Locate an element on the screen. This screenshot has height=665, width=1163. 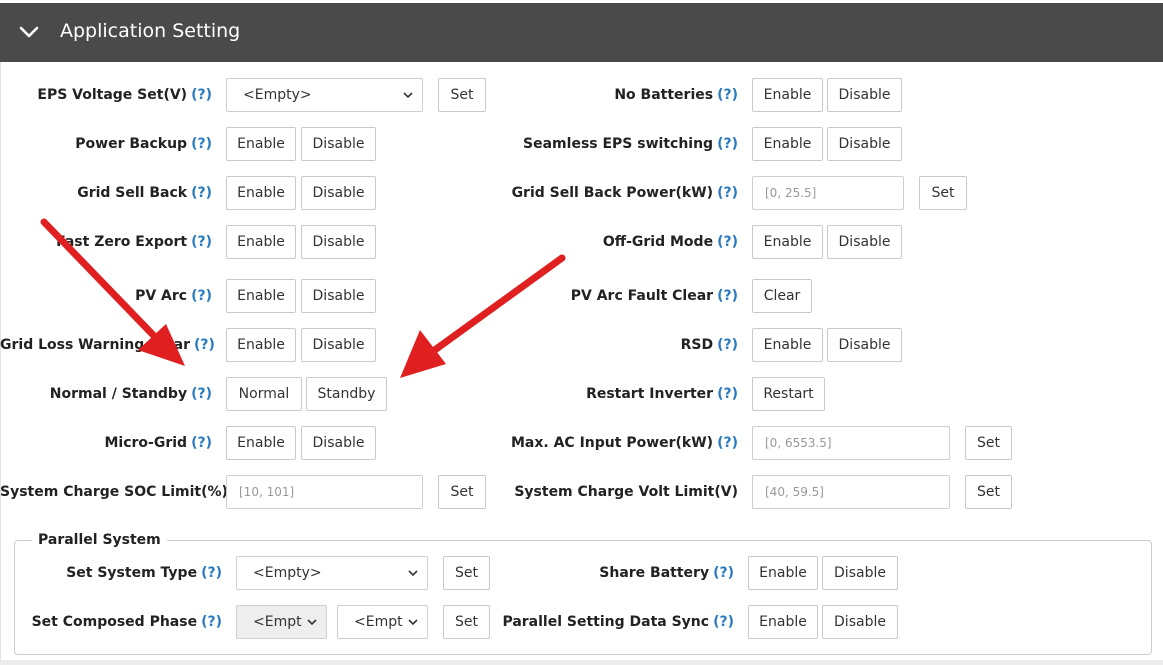
system-charge-volt-label: System Charge Volt Limit(V) is located at coordinates (626, 492).